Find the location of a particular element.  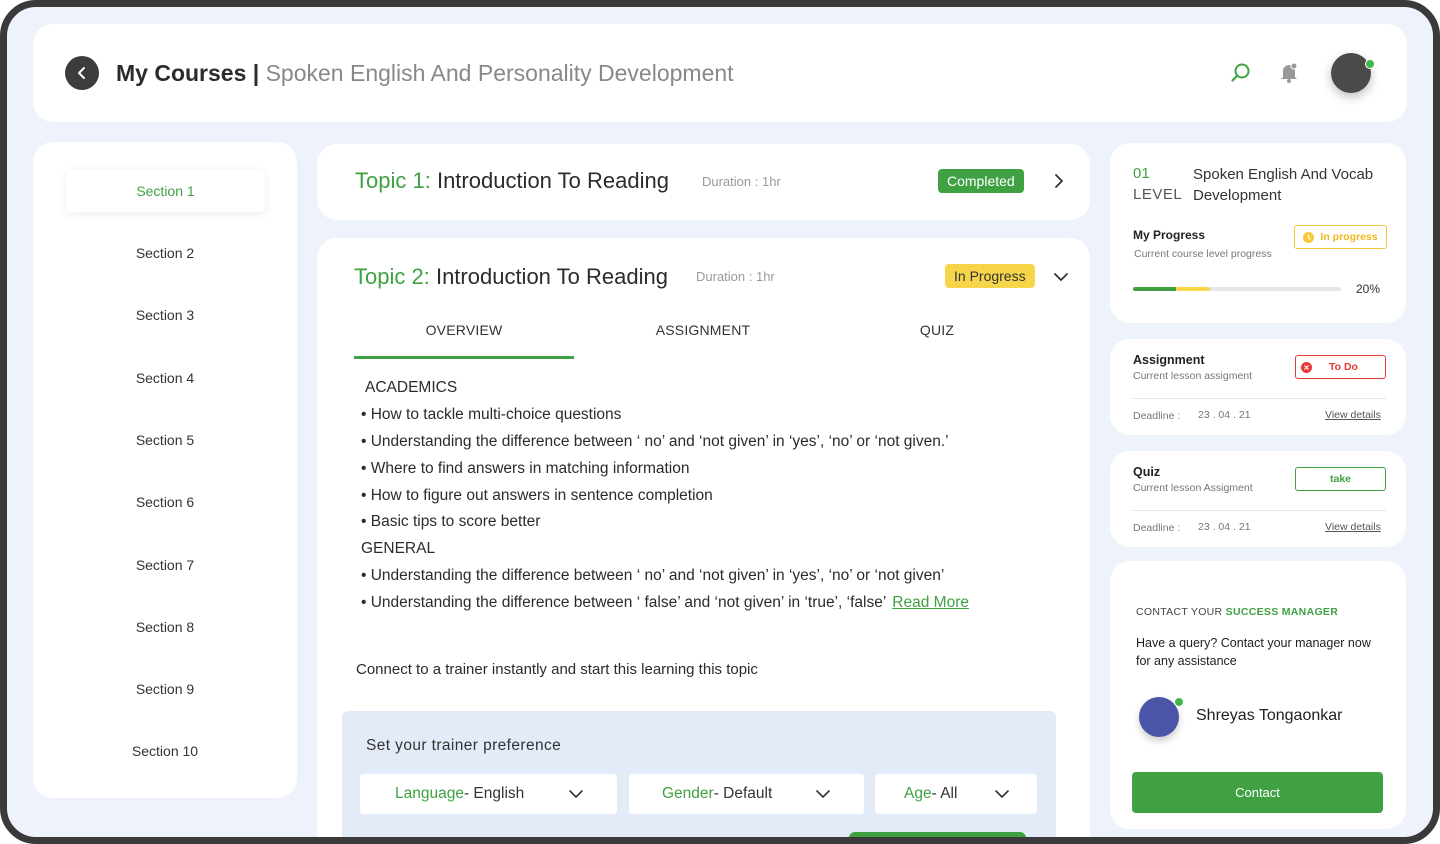

find-trainer-button is located at coordinates (937, 834).